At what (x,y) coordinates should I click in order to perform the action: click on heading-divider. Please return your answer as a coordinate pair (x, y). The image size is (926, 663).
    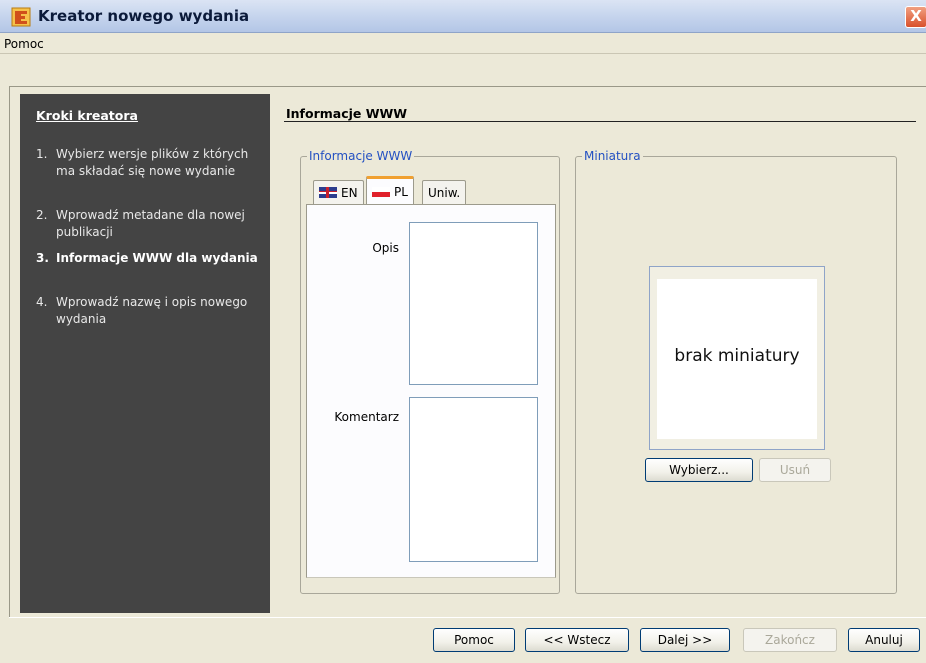
    Looking at the image, I should click on (600, 121).